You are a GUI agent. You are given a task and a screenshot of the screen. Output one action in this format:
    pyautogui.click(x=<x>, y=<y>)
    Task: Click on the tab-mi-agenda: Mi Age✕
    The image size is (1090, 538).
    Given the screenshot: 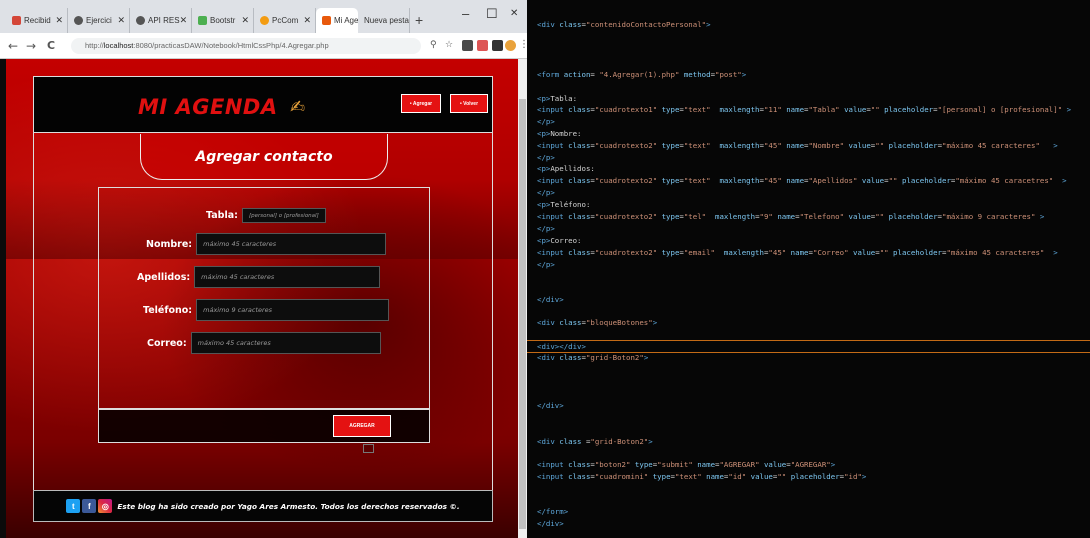 What is the action you would take?
    pyautogui.click(x=337, y=20)
    